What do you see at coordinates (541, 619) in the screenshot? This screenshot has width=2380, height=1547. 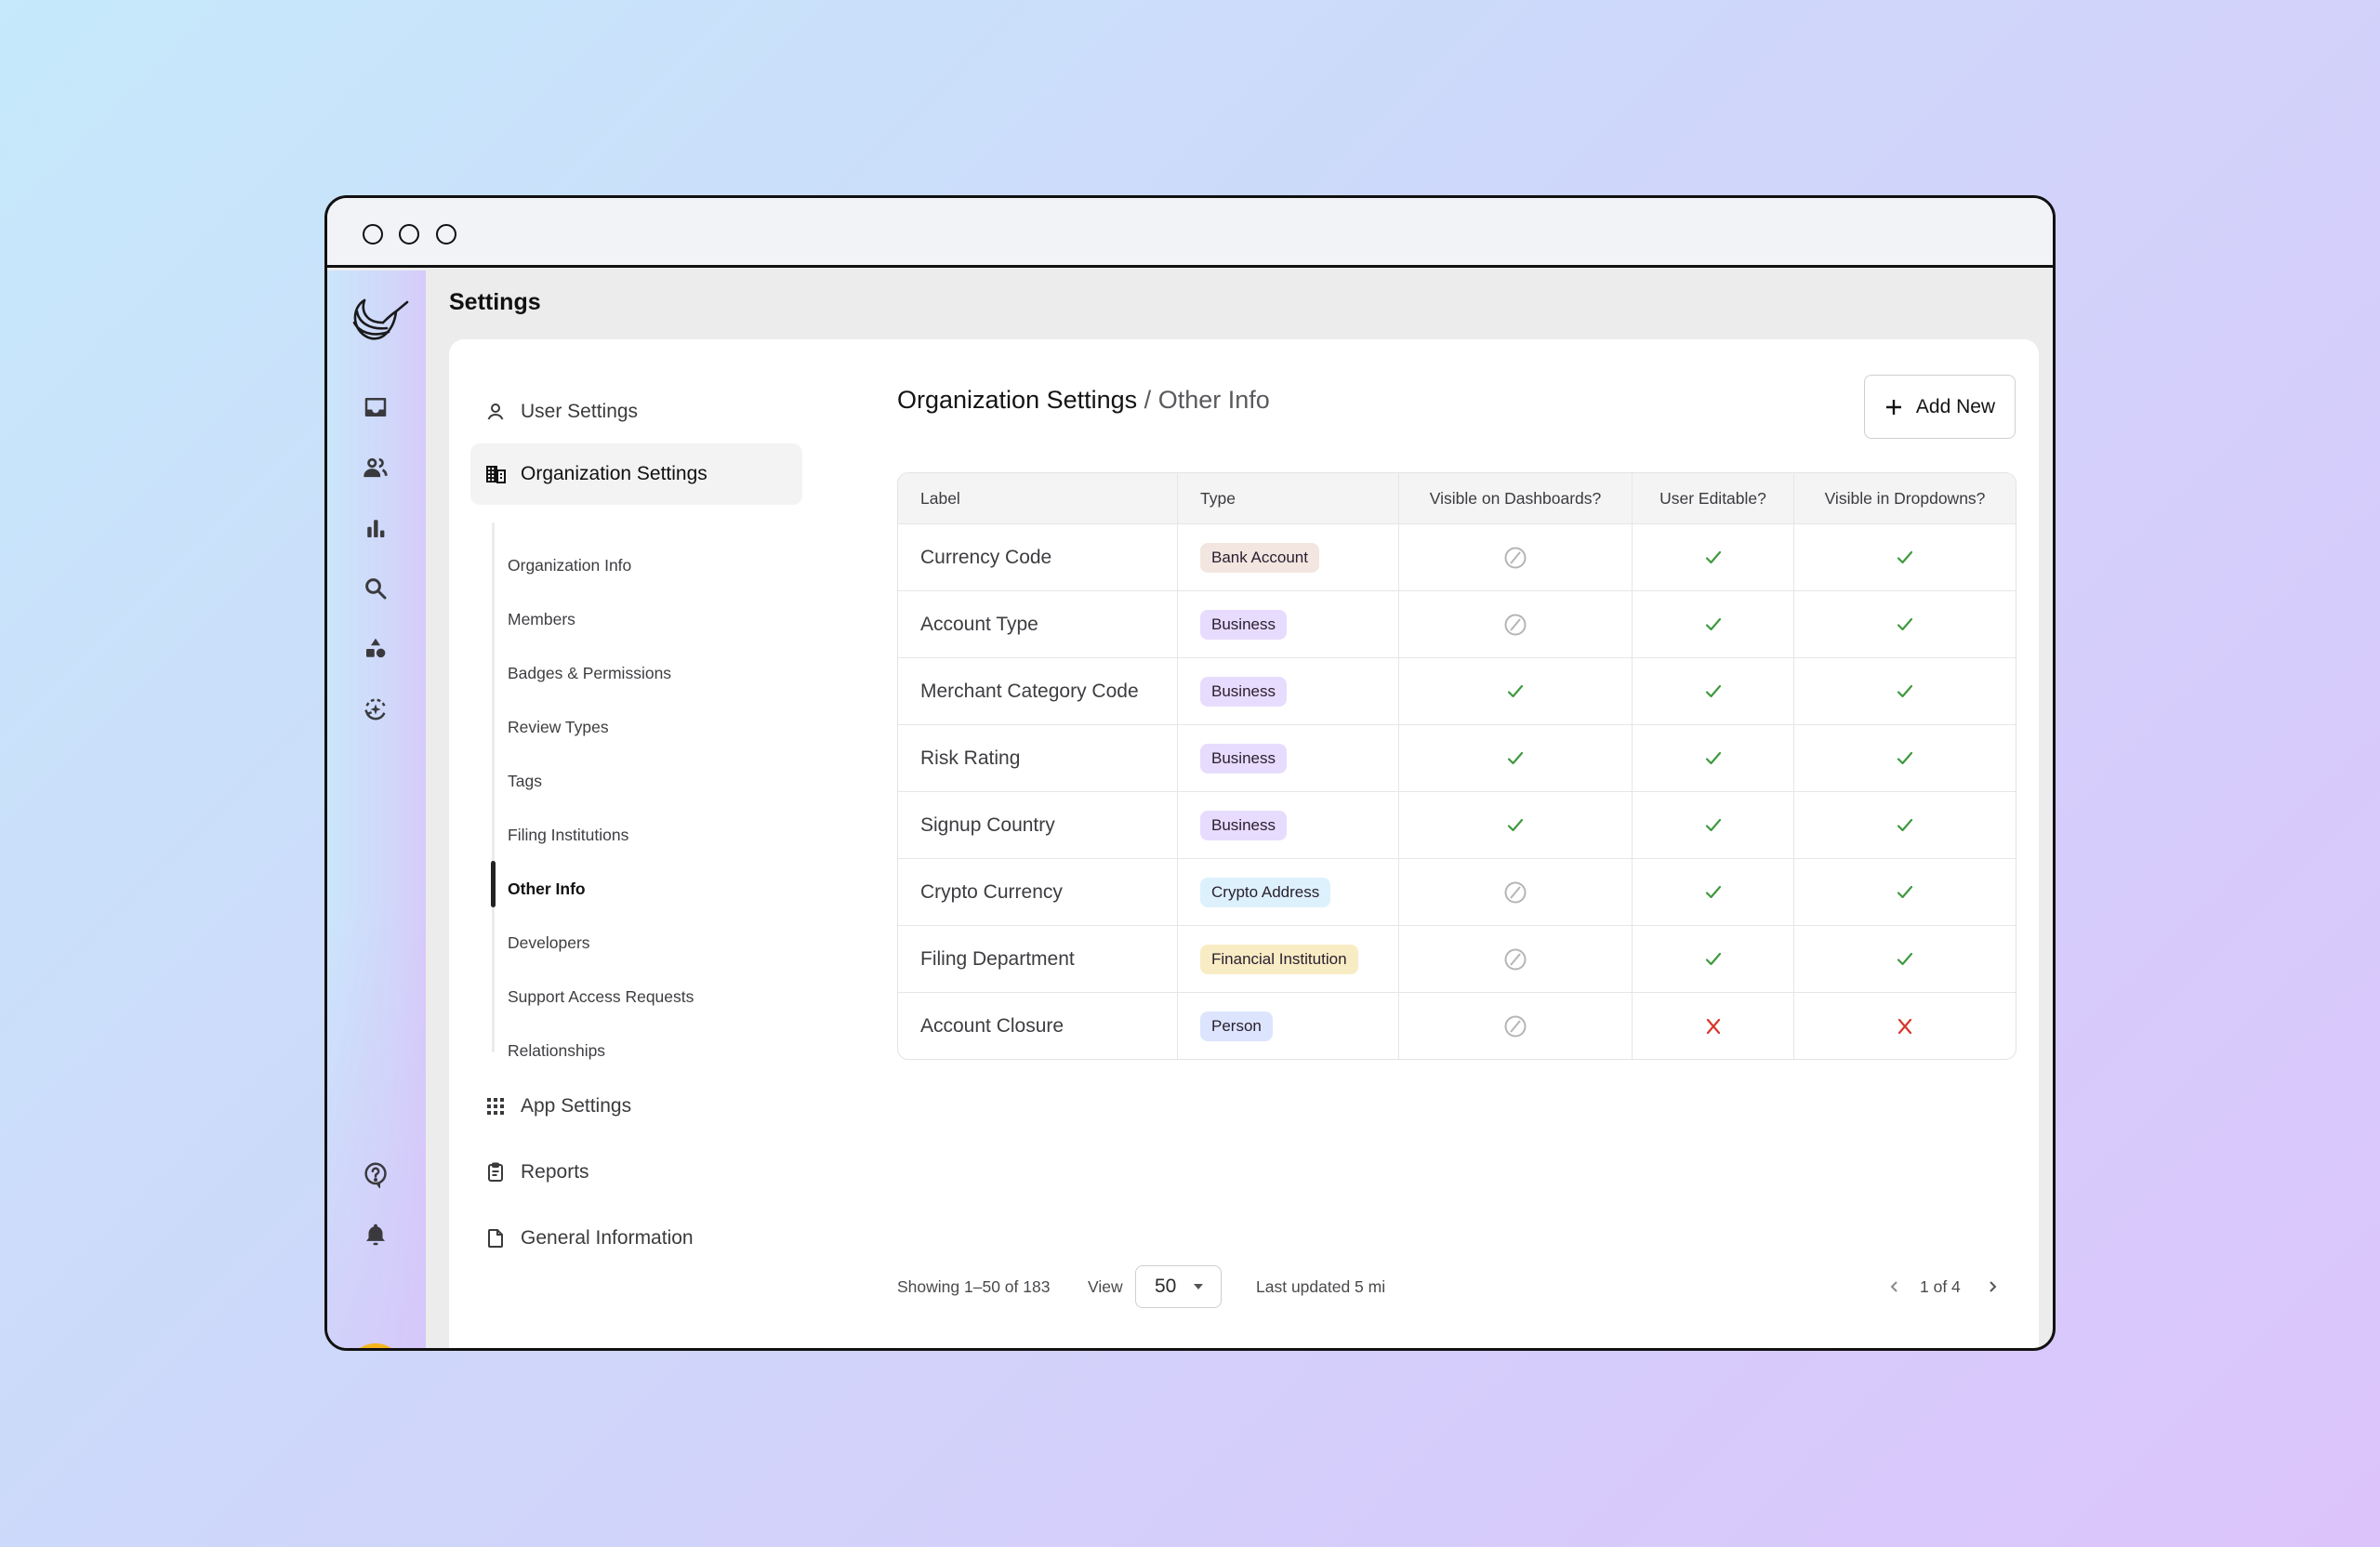 I see `subnav-members: Members` at bounding box center [541, 619].